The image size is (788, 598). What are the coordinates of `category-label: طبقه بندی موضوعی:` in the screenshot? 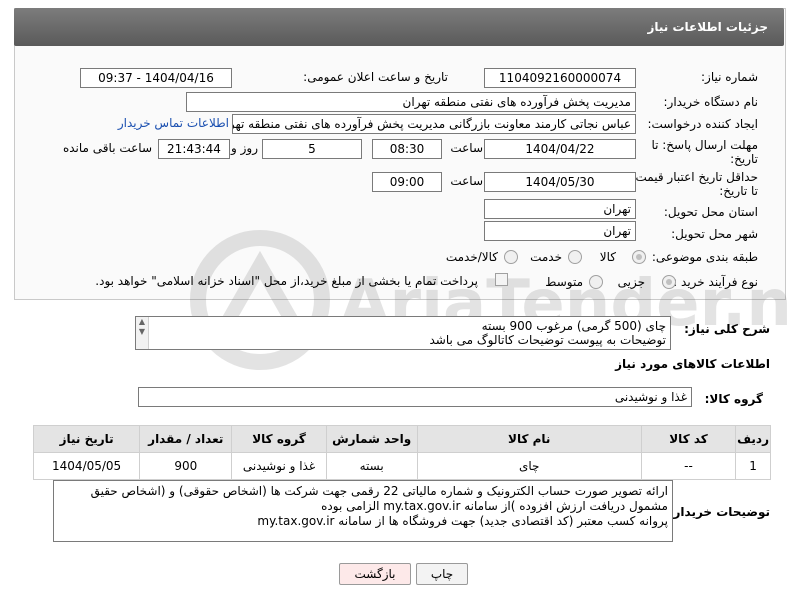 It's located at (704, 257).